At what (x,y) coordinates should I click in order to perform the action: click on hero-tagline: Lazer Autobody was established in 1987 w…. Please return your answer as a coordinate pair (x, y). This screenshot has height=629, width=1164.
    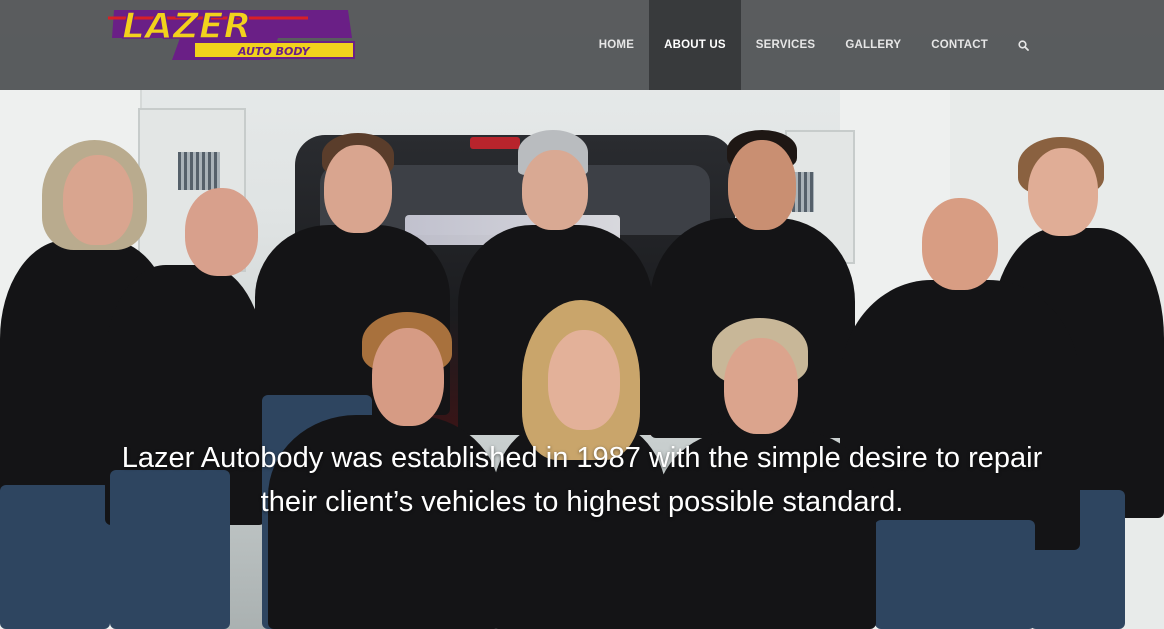
    Looking at the image, I should click on (582, 480).